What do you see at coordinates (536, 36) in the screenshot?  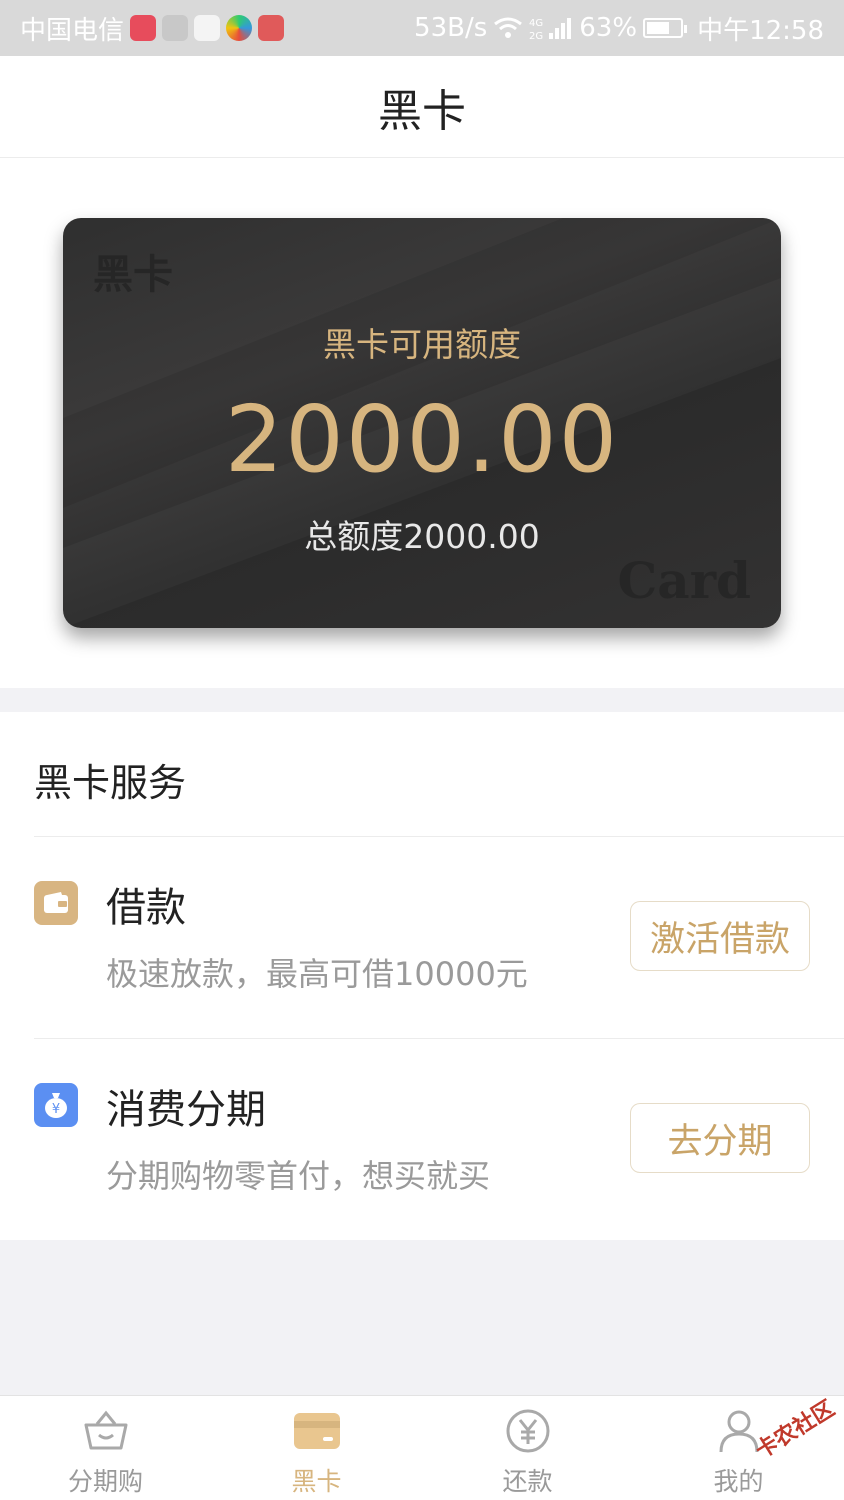 I see `svg-text: 2G` at bounding box center [536, 36].